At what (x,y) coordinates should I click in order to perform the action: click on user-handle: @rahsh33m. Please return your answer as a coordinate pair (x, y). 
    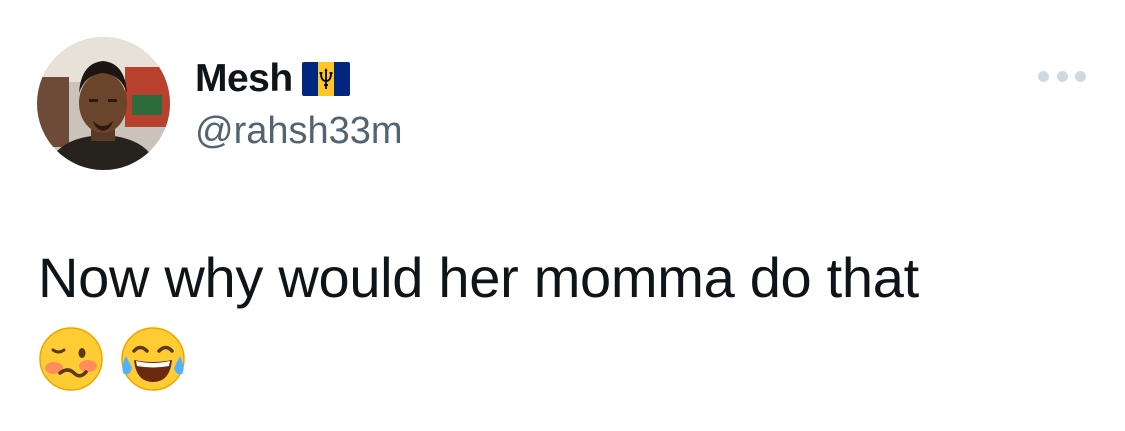
    Looking at the image, I should click on (299, 131).